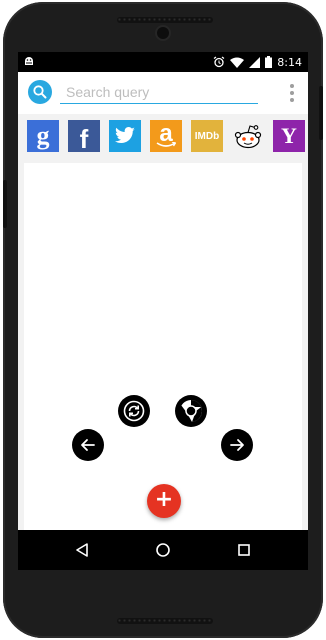 Image resolution: width=326 pixels, height=640 pixels. What do you see at coordinates (289, 62) in the screenshot?
I see `clock: 8:14` at bounding box center [289, 62].